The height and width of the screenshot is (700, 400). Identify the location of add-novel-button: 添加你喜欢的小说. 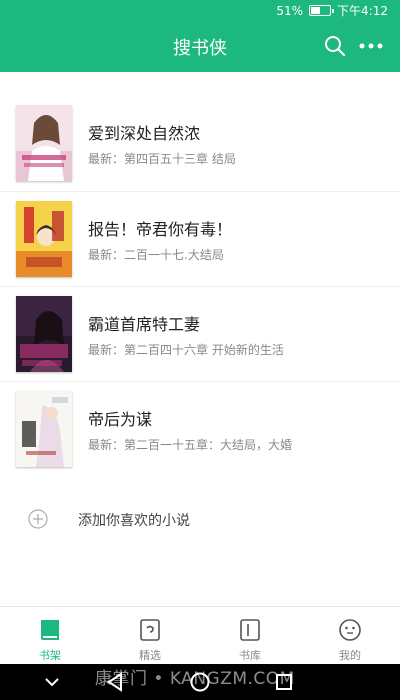
(200, 520).